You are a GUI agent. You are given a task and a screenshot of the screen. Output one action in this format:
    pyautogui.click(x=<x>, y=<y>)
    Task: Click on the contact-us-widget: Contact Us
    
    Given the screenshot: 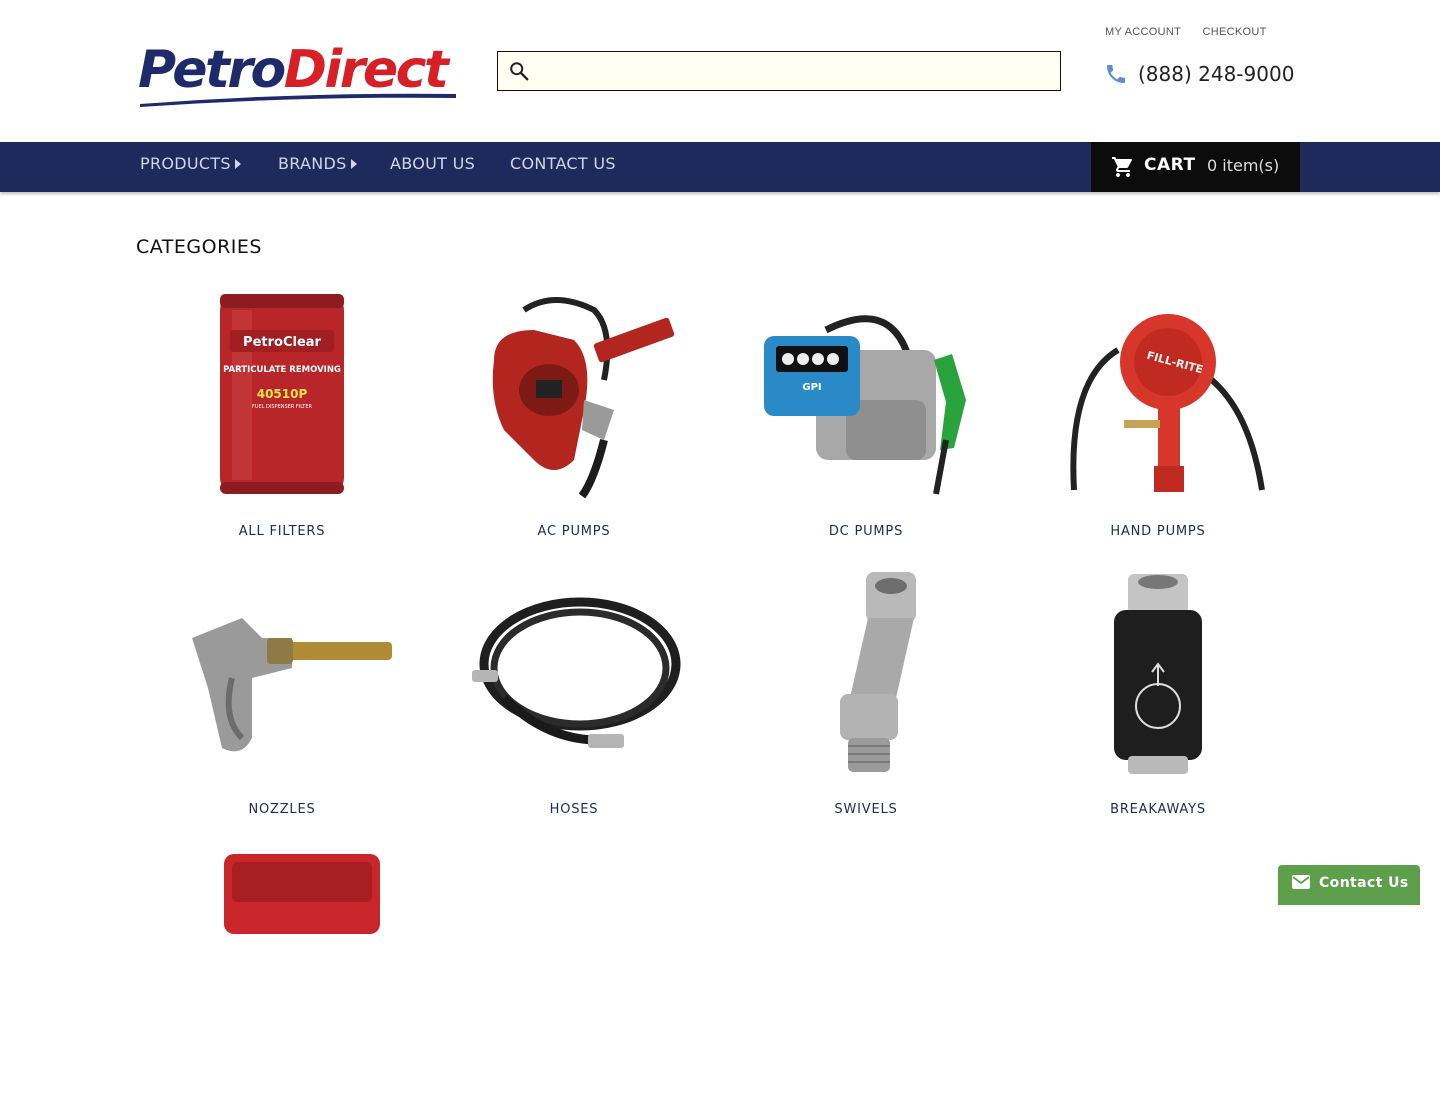 What is the action you would take?
    pyautogui.click(x=1349, y=885)
    